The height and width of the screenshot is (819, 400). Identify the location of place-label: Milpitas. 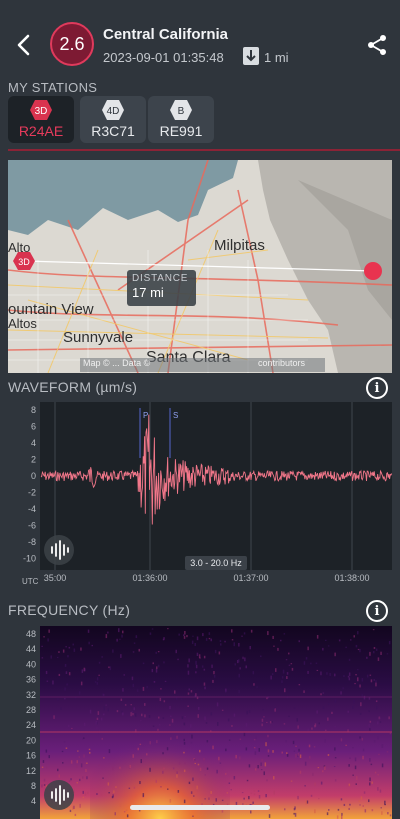
(239, 245).